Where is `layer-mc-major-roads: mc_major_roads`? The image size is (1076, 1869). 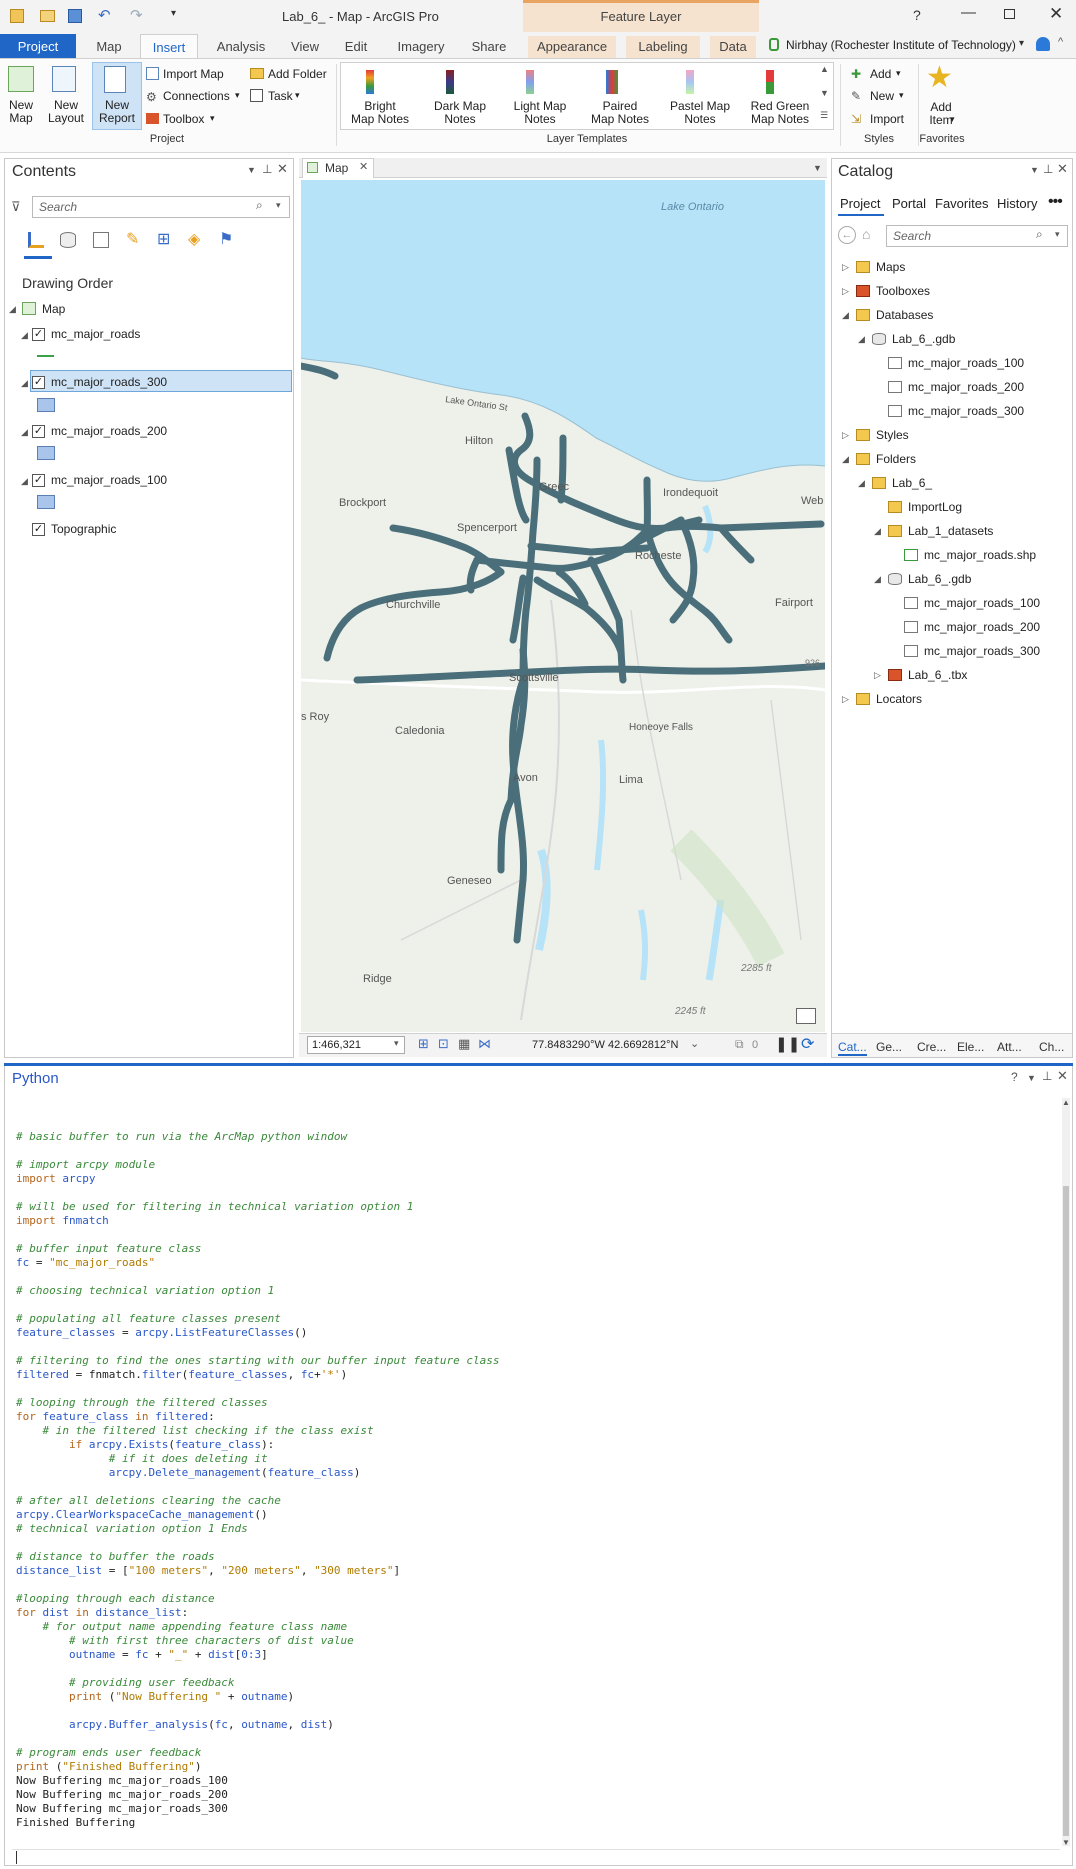
layer-mc-major-roads: mc_major_roads is located at coordinates (95, 334).